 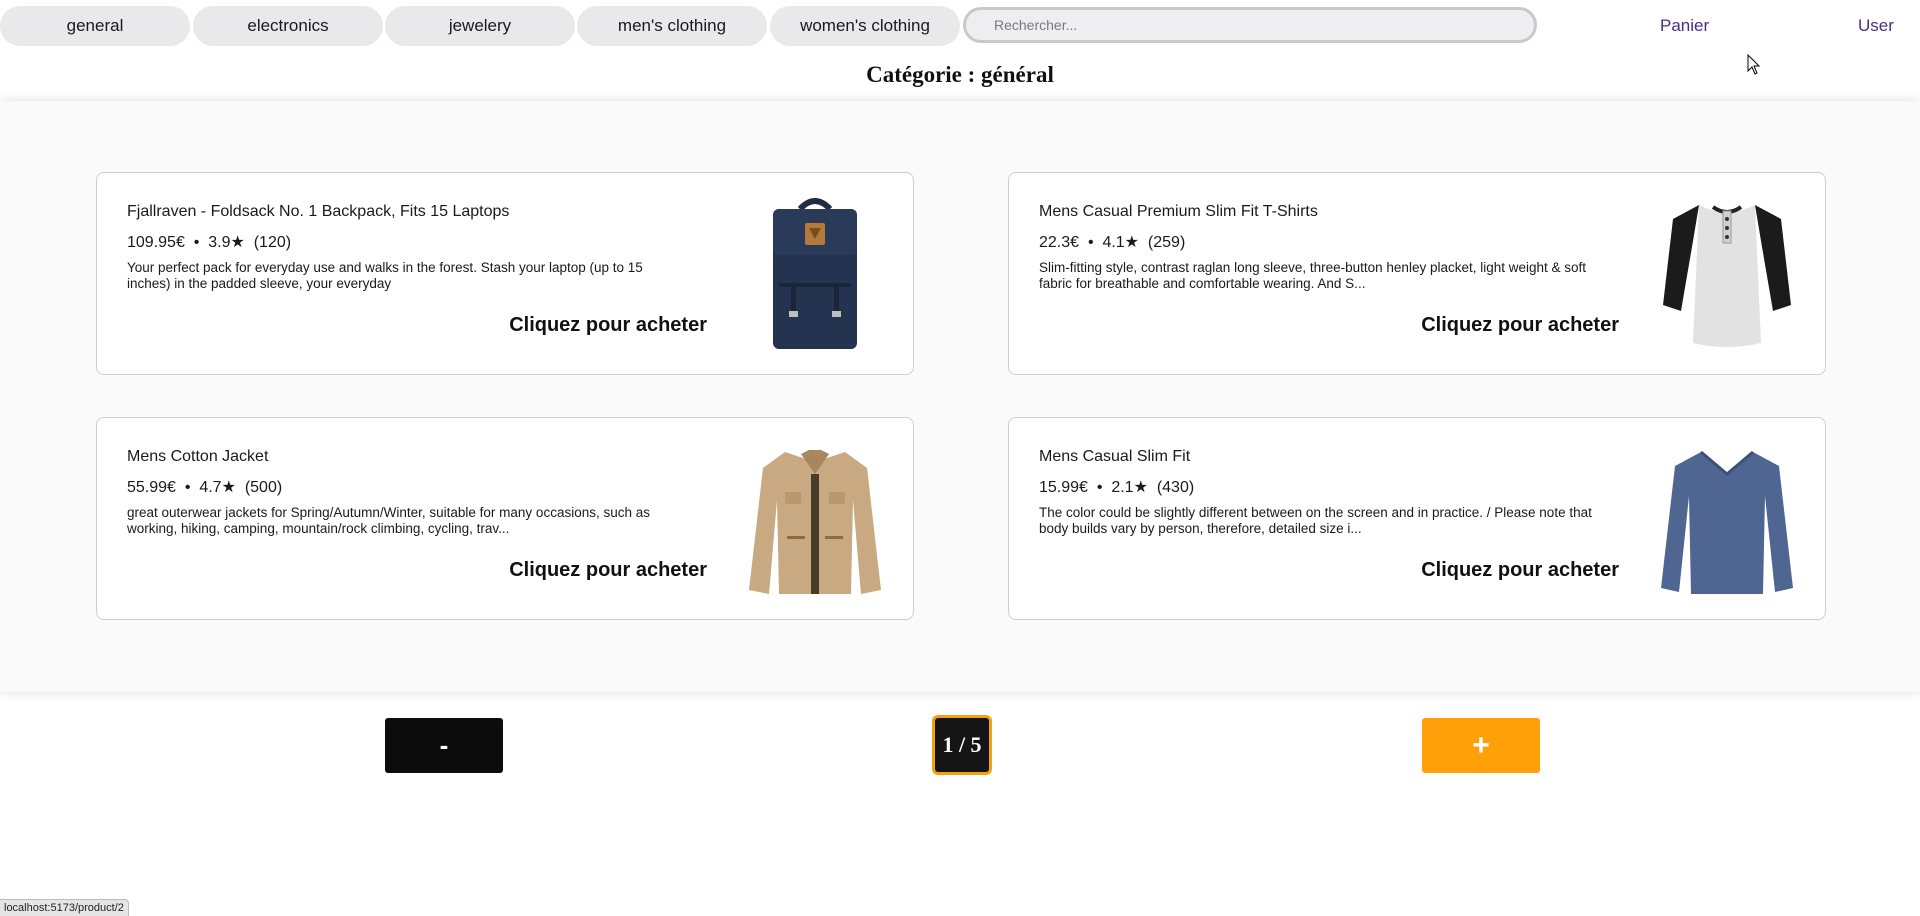 I want to click on product-rating: 3.9★, so click(x=226, y=242).